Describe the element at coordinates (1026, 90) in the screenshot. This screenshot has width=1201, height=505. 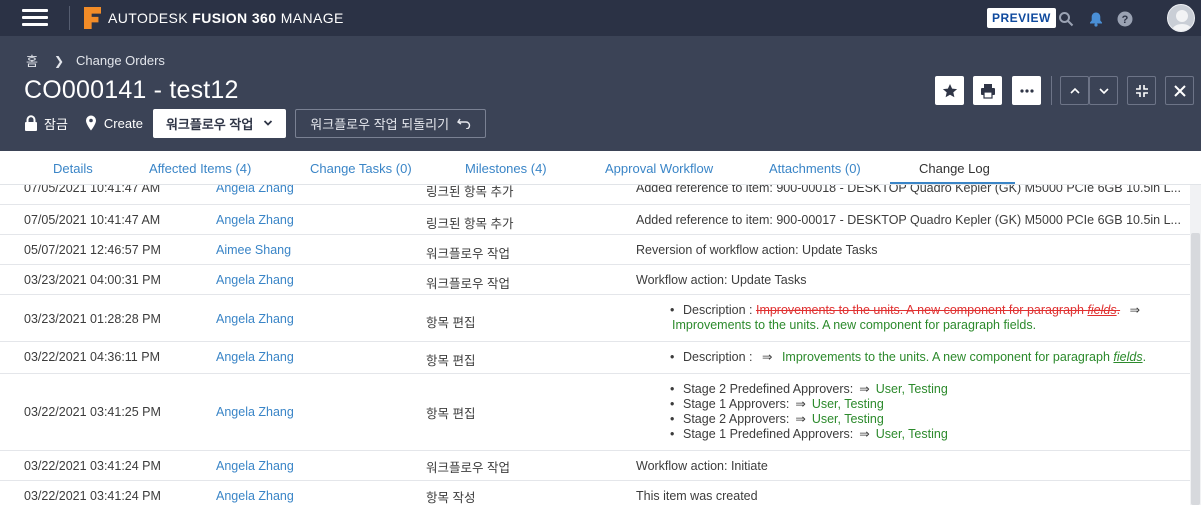
I see `more-options-button` at that location.